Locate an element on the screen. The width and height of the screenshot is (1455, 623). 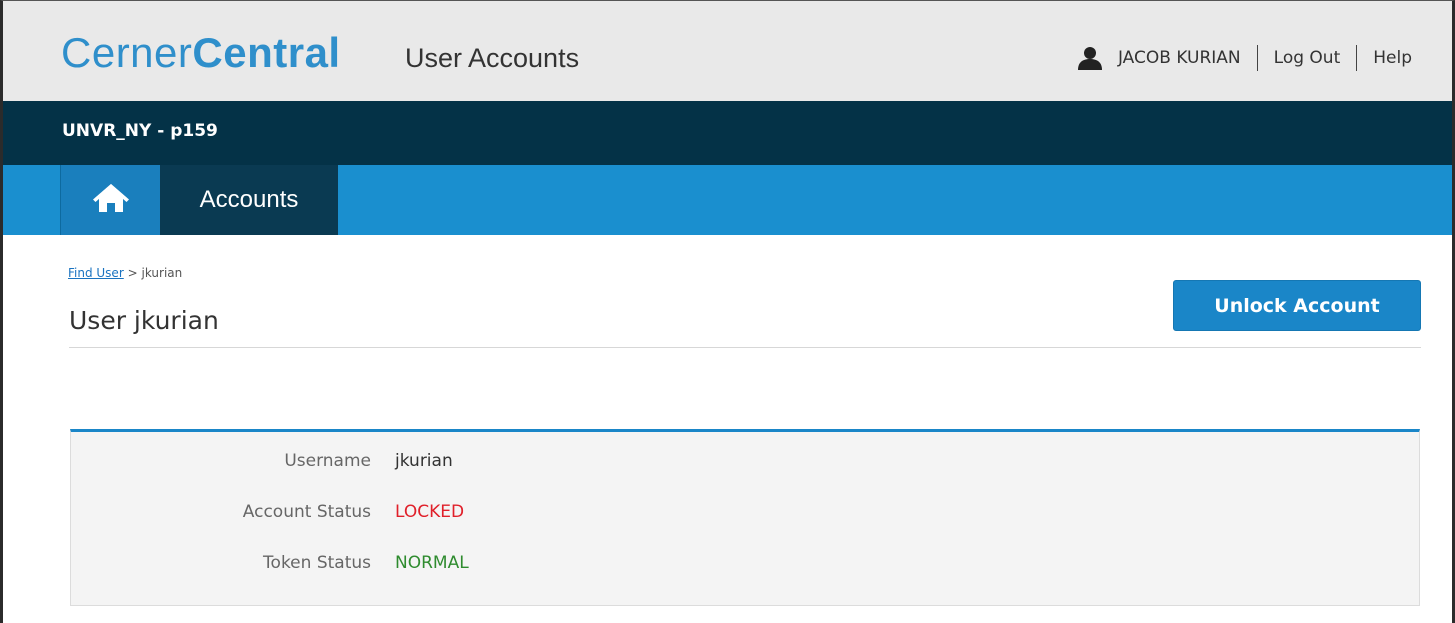
logout-link: Log Out is located at coordinates (1307, 58).